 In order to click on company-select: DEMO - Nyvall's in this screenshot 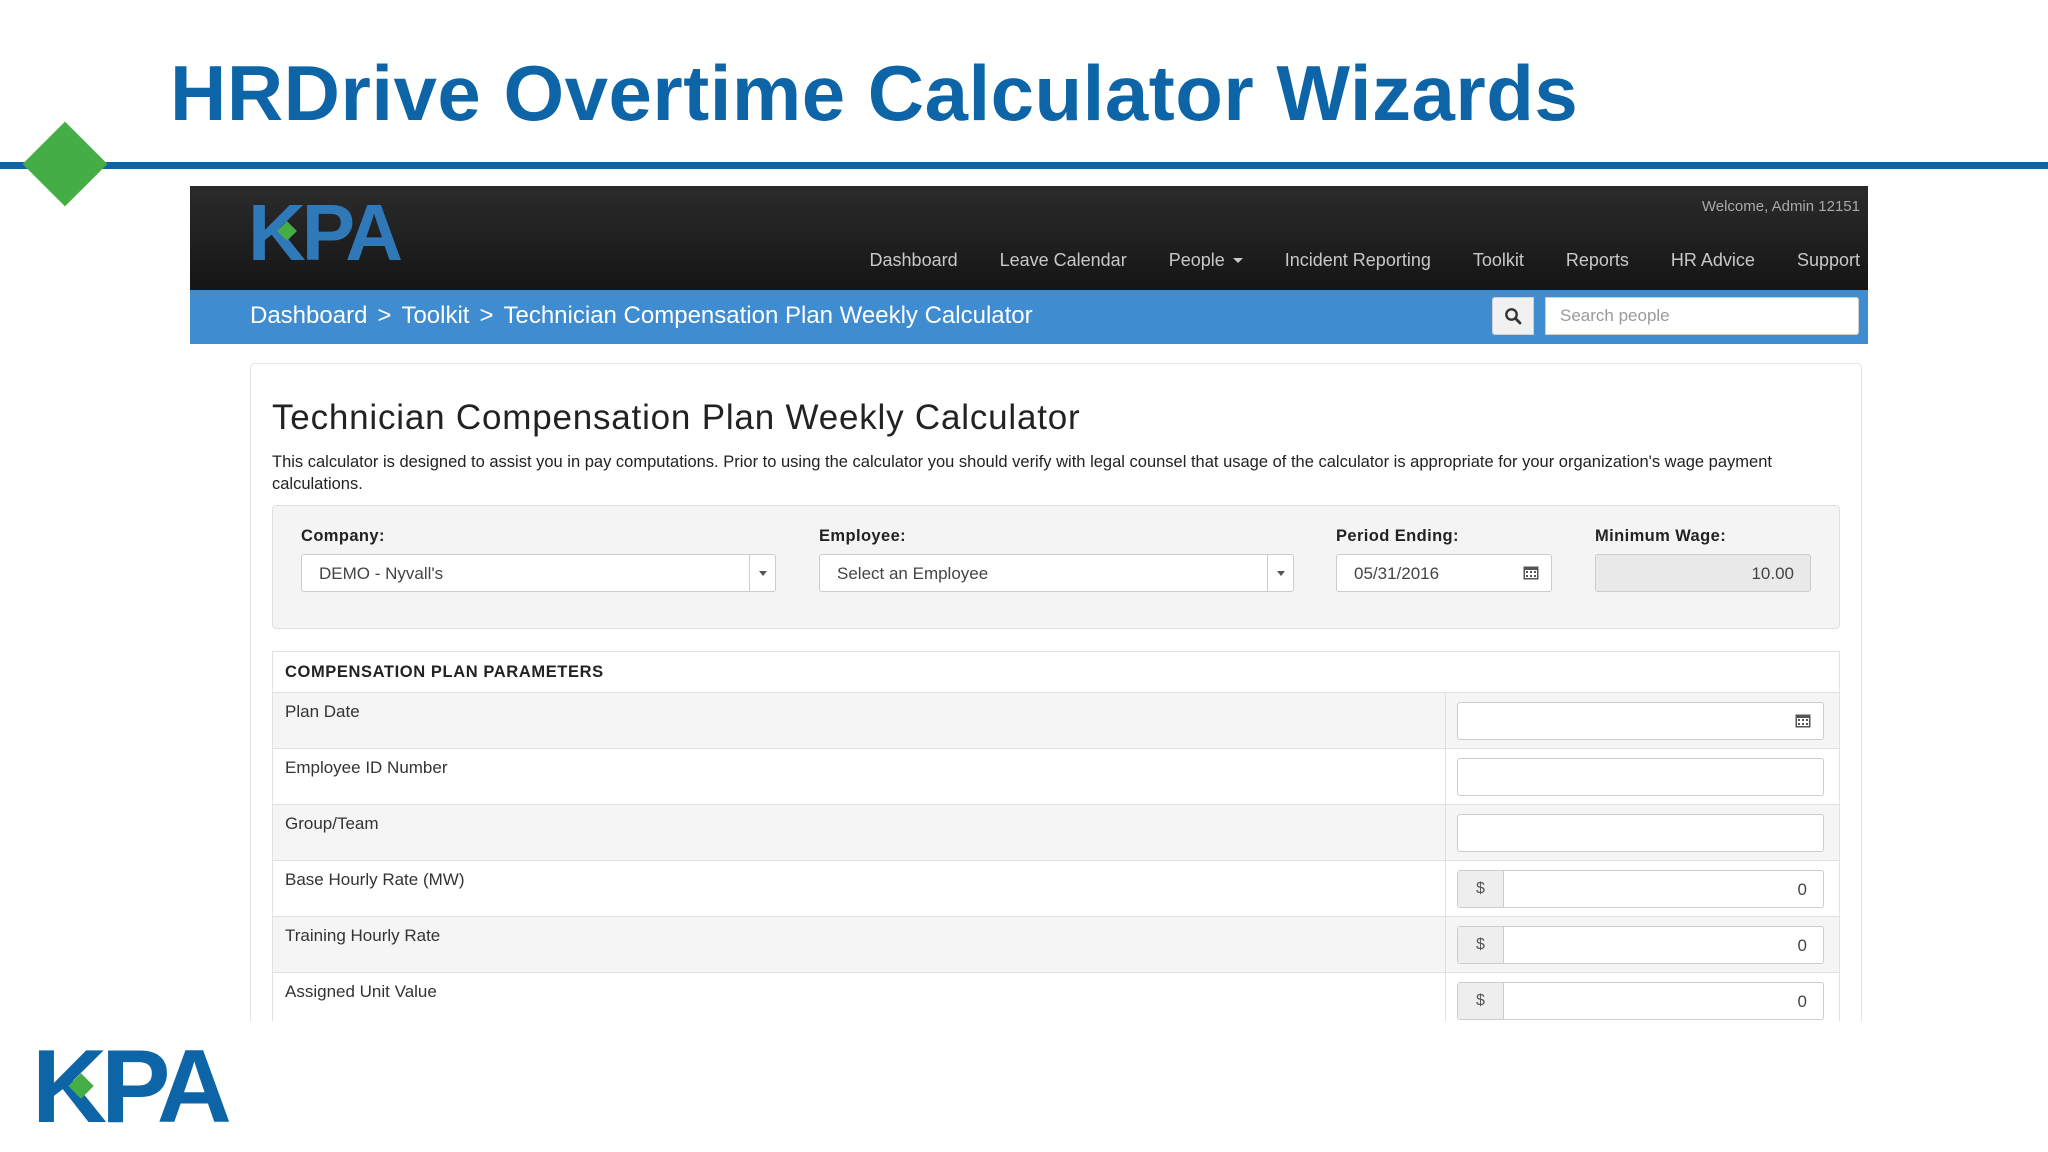, I will do `click(538, 573)`.